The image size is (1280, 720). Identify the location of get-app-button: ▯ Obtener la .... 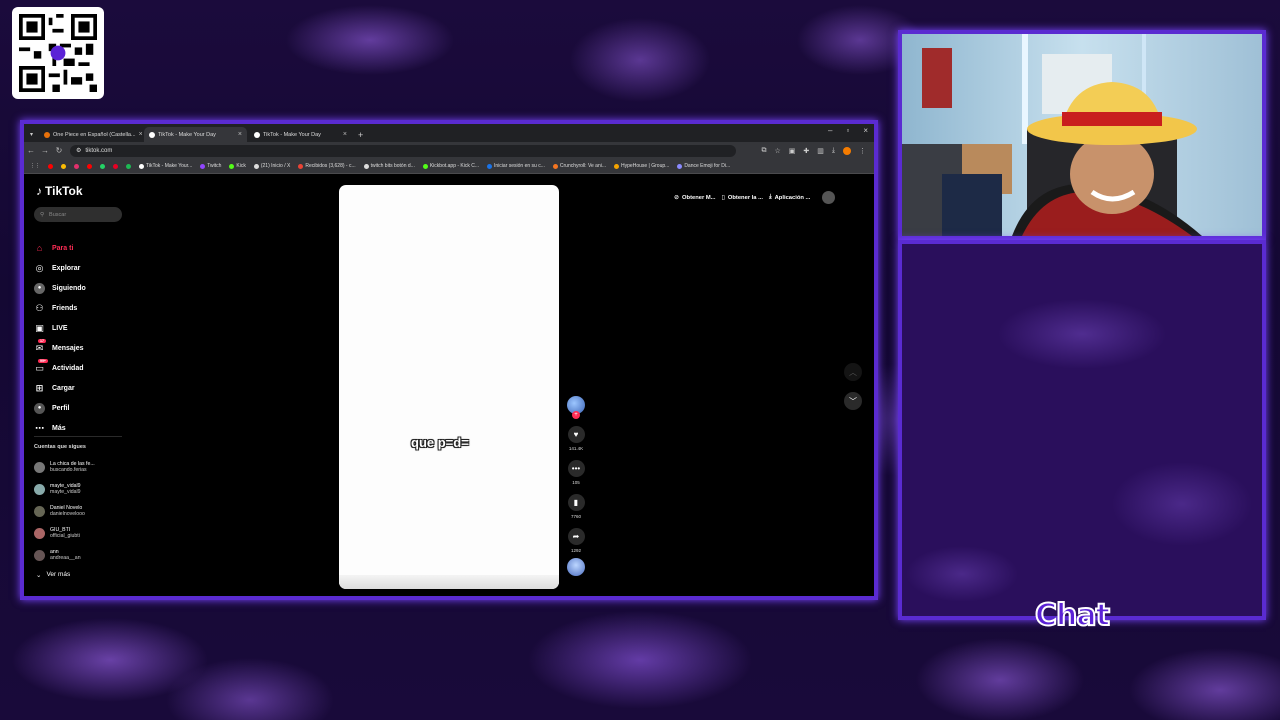
(742, 198).